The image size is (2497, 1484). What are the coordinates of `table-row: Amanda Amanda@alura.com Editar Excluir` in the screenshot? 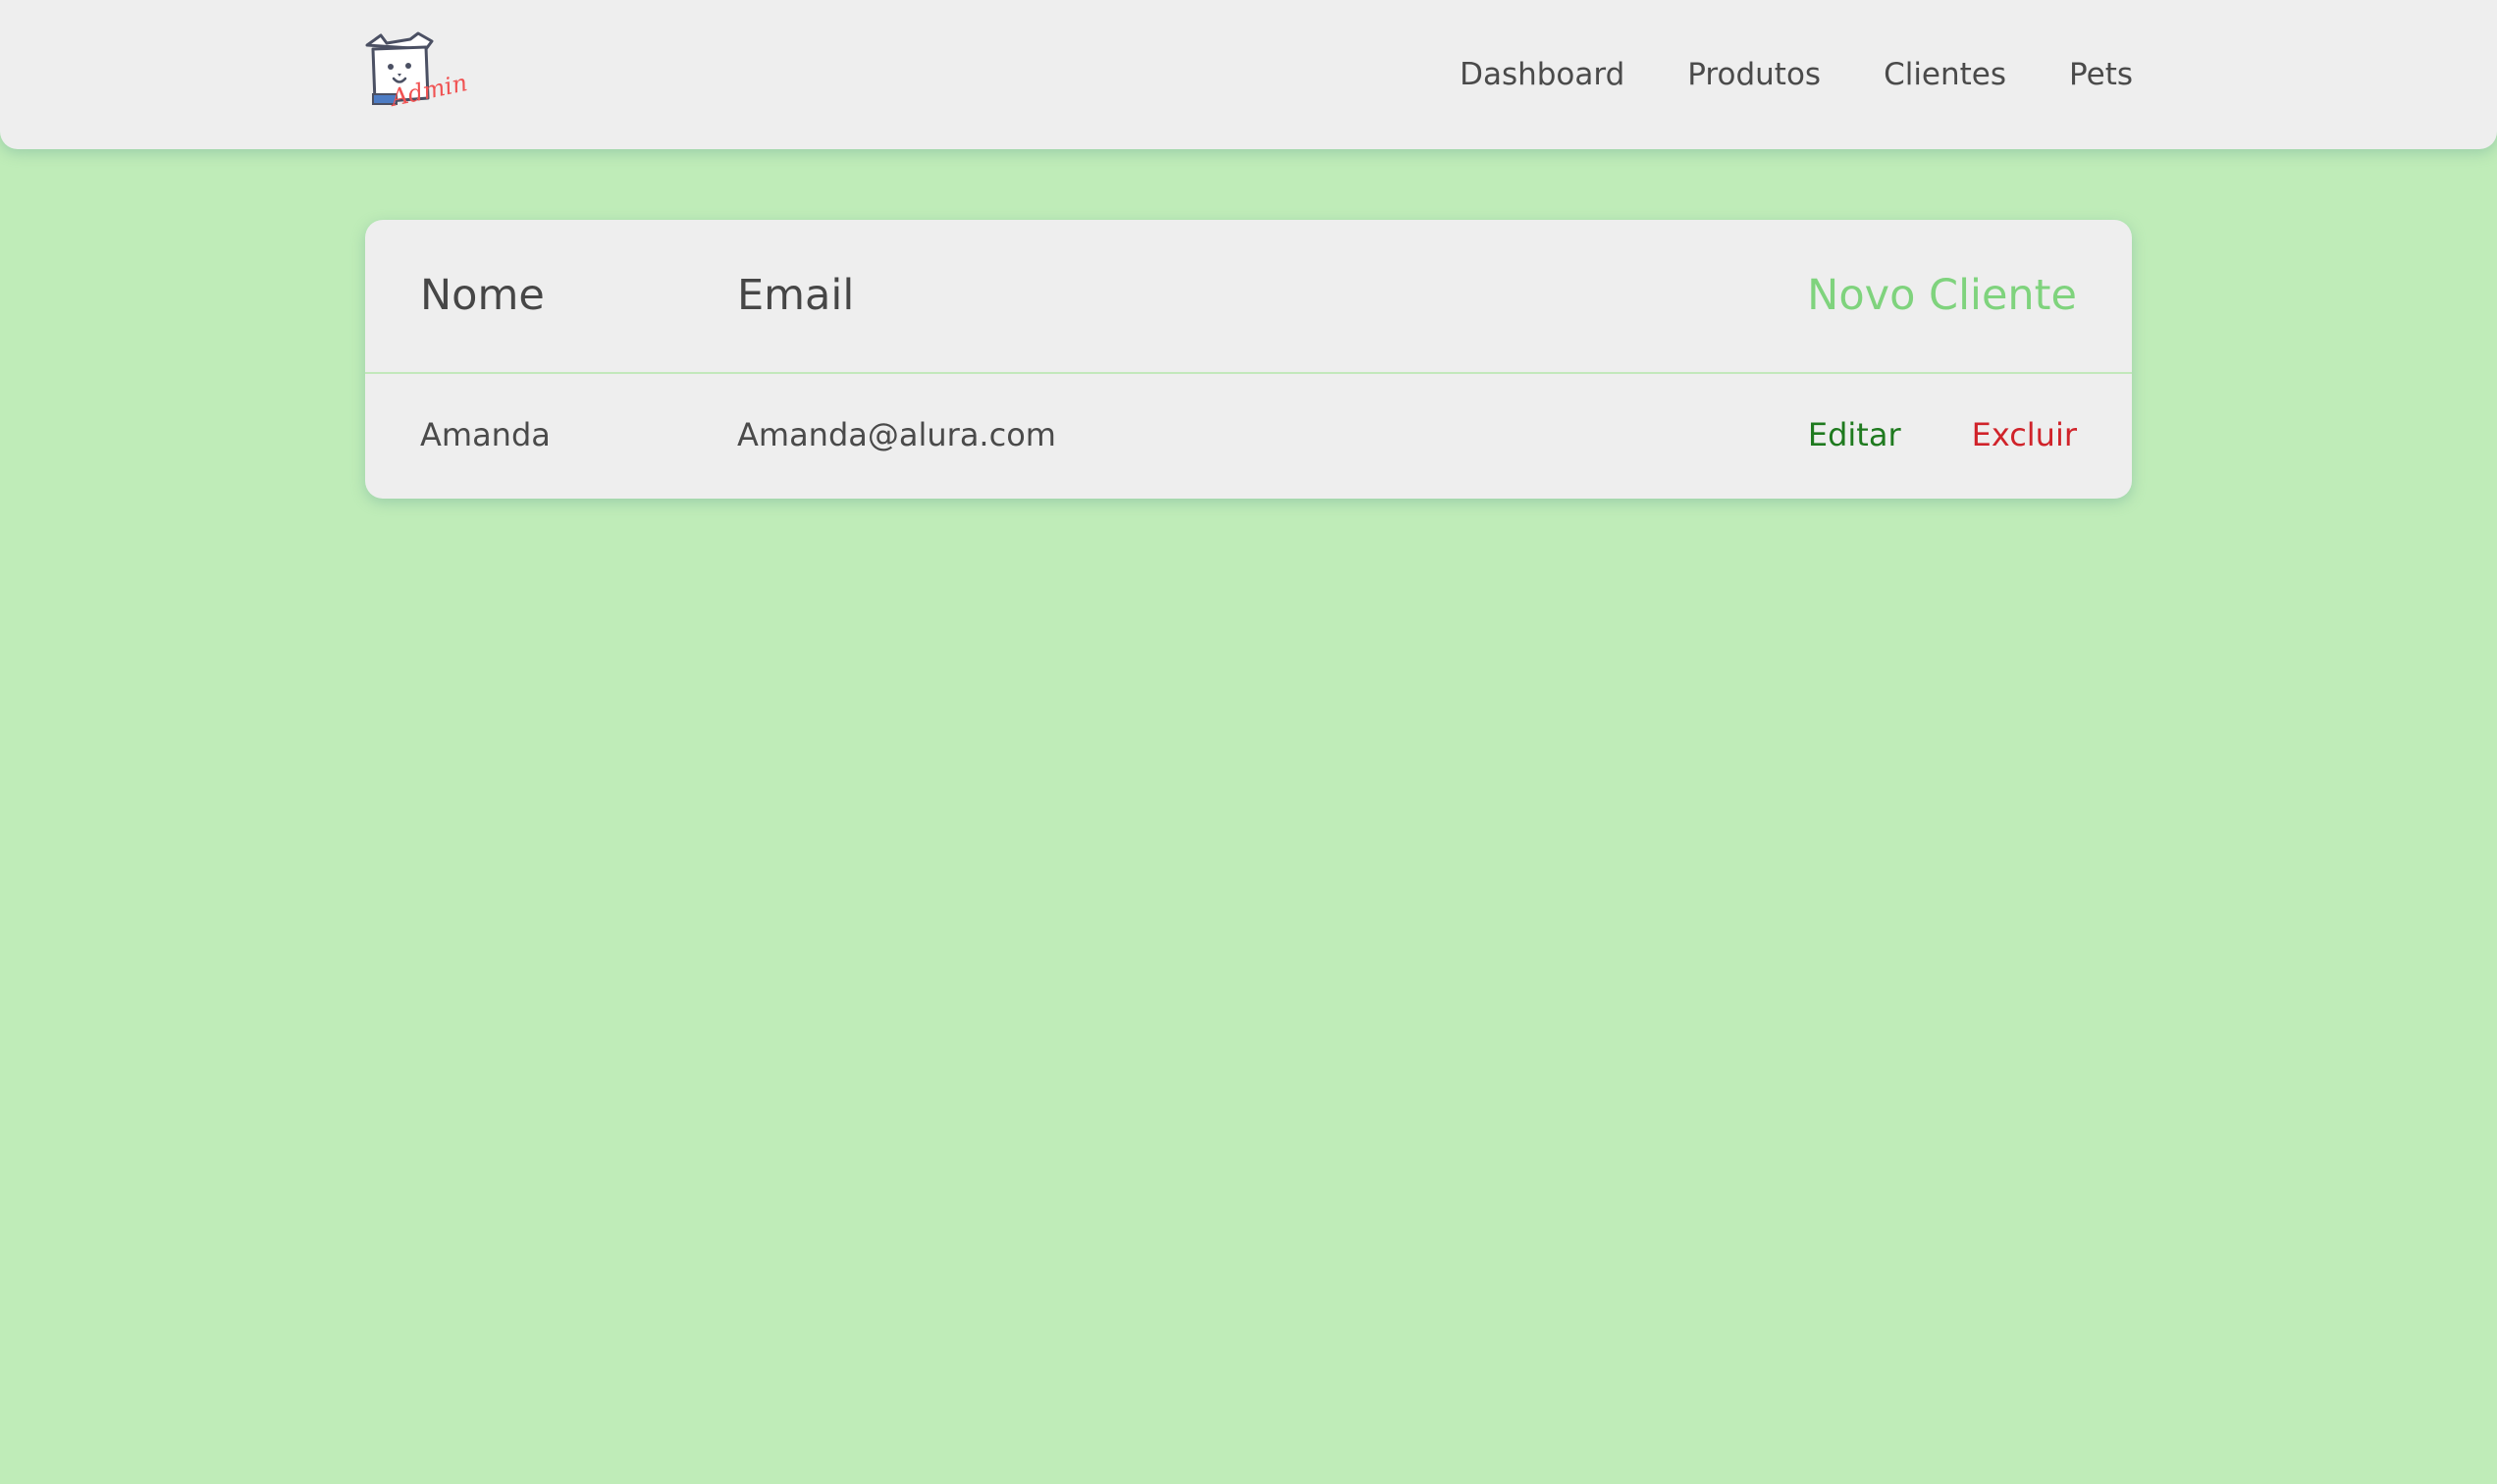 It's located at (1248, 437).